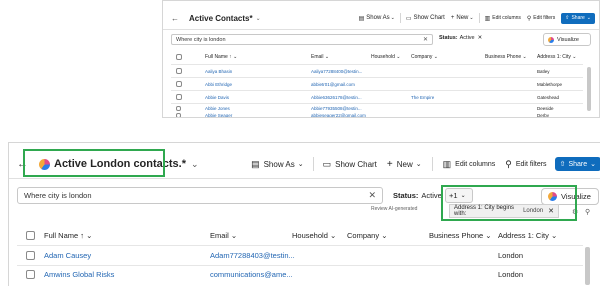 The height and width of the screenshot is (286, 600). Describe the element at coordinates (543, 115) in the screenshot. I see `row-city: Derby` at that location.